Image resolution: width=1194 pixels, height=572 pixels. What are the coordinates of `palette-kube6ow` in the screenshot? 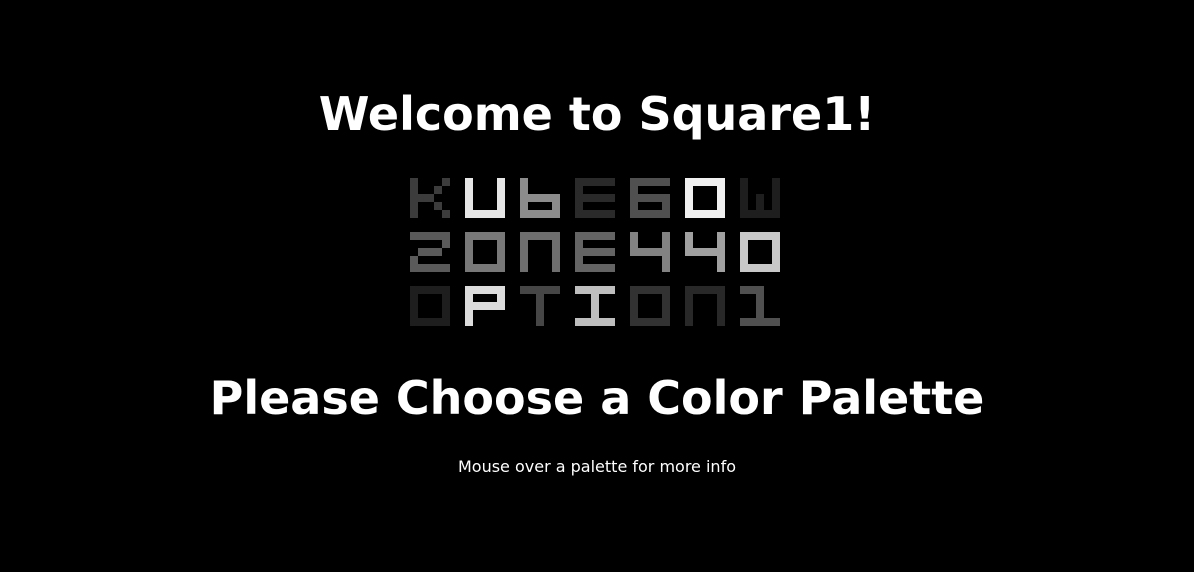 It's located at (595, 198).